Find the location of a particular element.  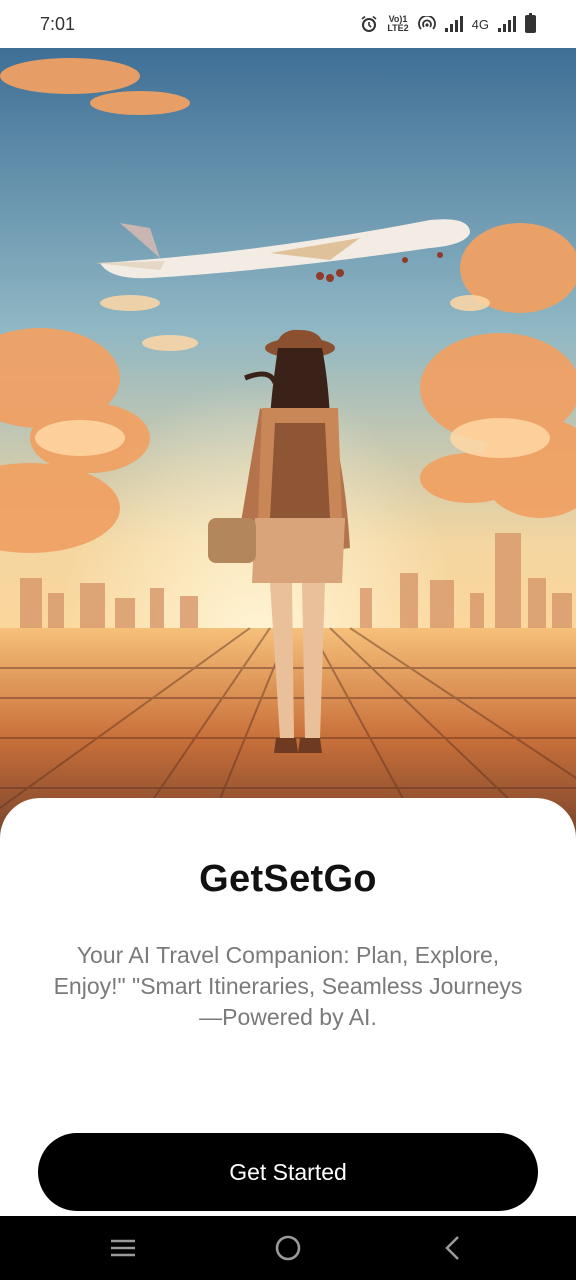

alarm-icon is located at coordinates (369, 23).